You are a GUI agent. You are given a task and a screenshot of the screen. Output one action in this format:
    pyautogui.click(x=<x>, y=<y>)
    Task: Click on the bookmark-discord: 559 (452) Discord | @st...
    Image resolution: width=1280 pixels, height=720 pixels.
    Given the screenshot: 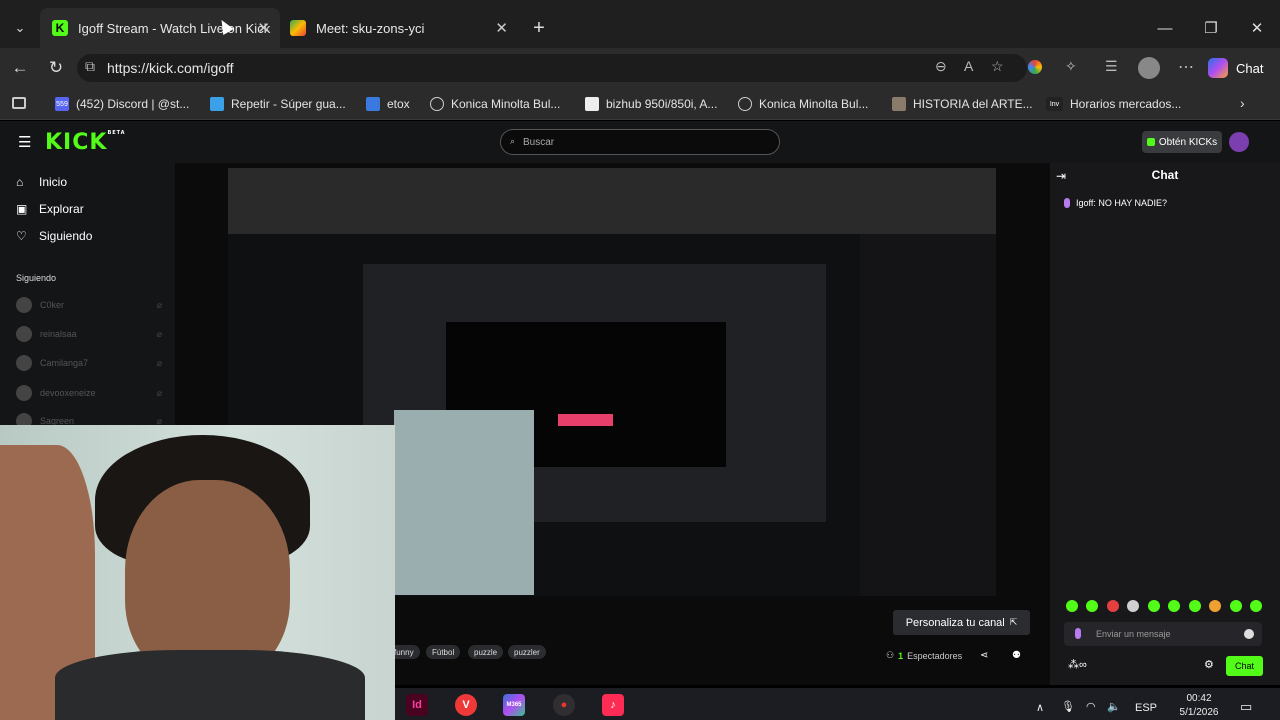 What is the action you would take?
    pyautogui.click(x=122, y=104)
    